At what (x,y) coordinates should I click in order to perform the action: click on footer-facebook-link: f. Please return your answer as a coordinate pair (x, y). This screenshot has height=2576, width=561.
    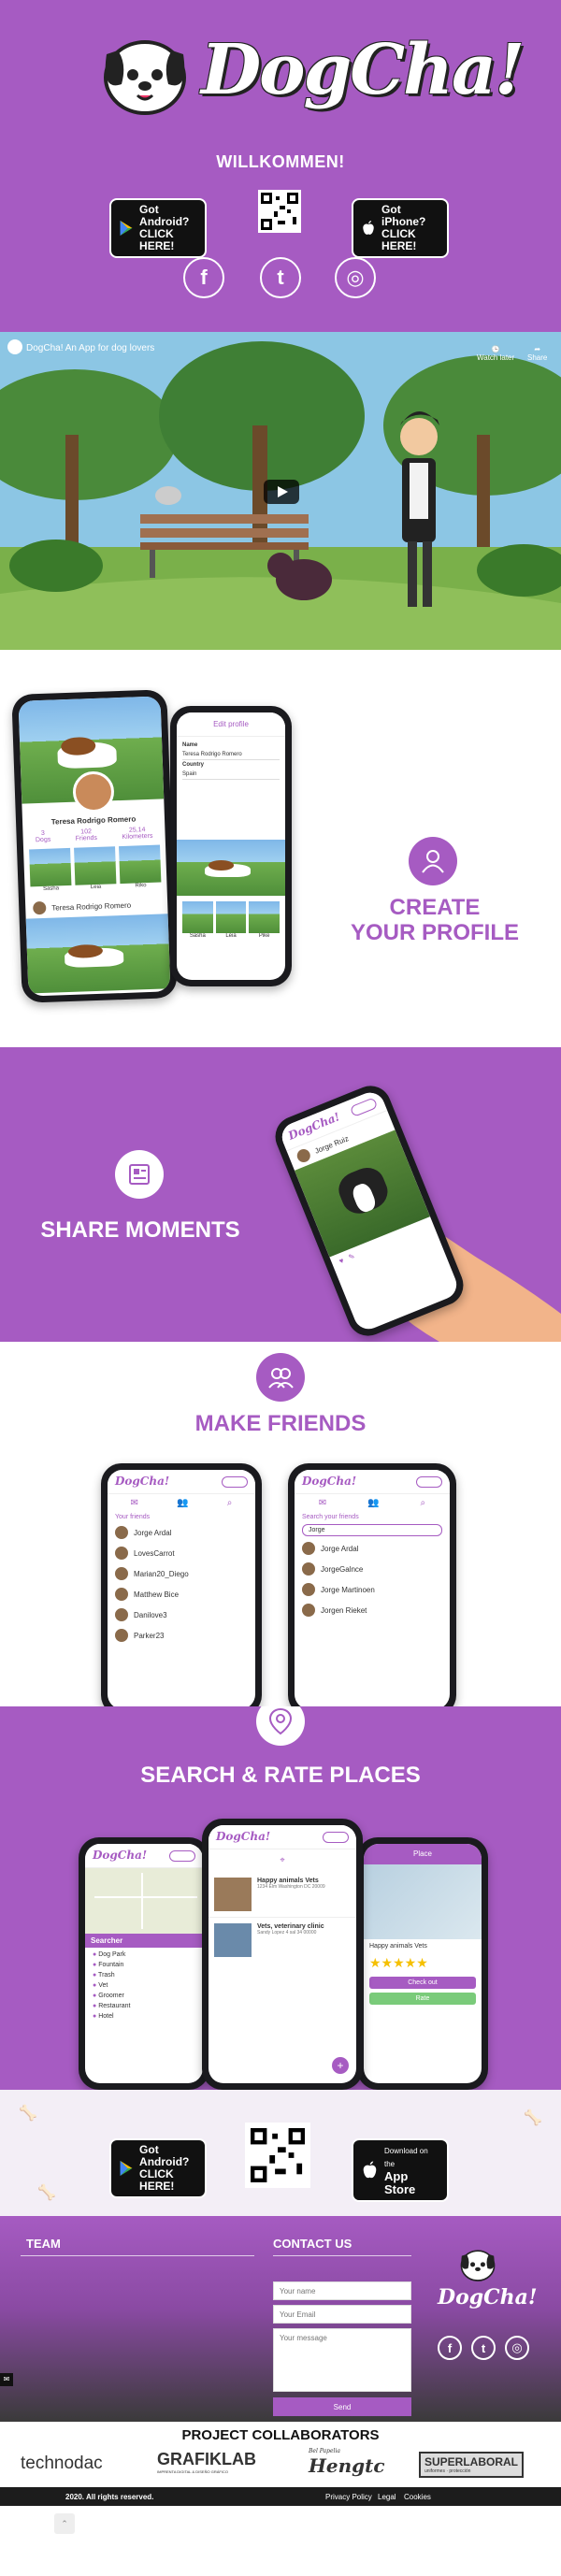
    Looking at the image, I should click on (450, 2348).